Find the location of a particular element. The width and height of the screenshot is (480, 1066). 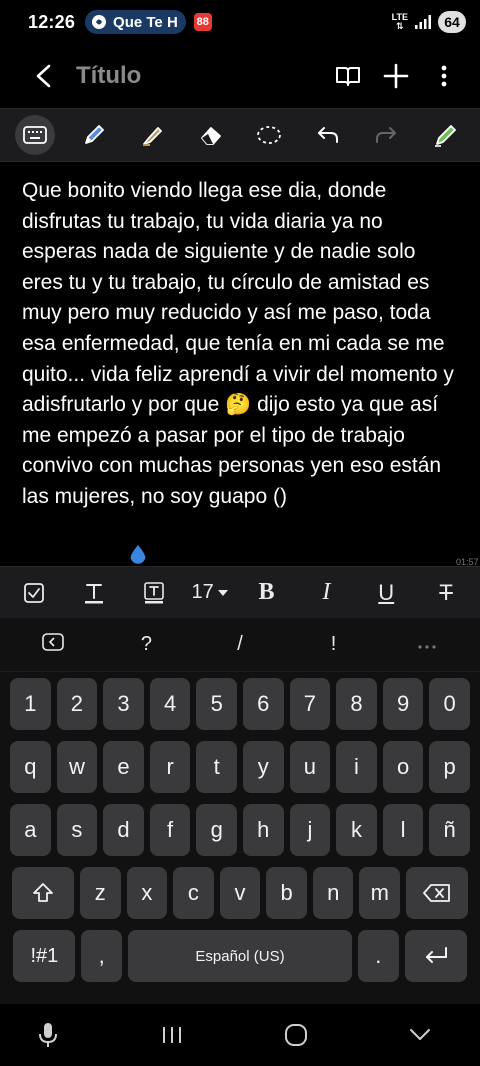

key-5: 5 is located at coordinates (216, 704).